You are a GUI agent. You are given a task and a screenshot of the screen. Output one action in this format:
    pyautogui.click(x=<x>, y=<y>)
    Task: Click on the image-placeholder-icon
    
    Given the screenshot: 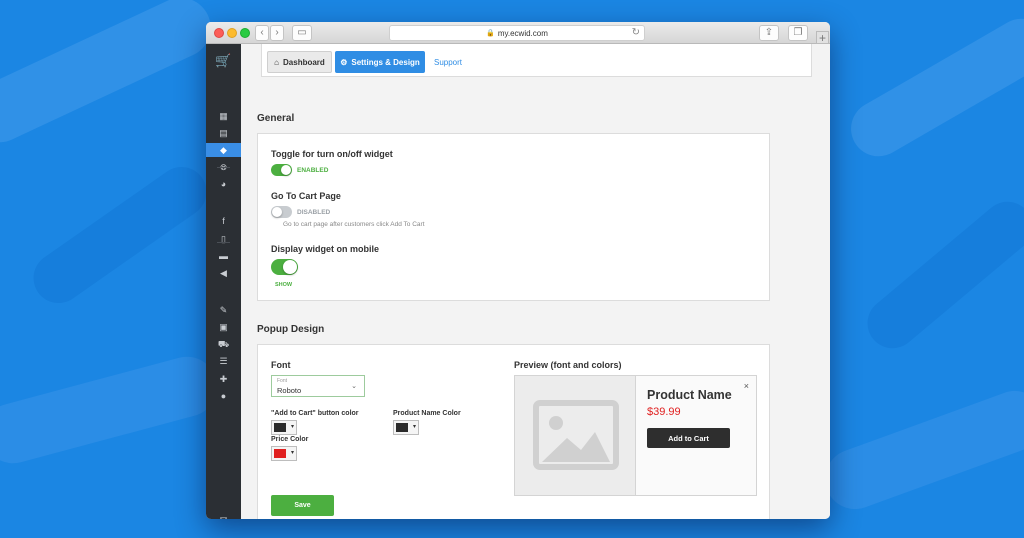 What is the action you would take?
    pyautogui.click(x=576, y=435)
    